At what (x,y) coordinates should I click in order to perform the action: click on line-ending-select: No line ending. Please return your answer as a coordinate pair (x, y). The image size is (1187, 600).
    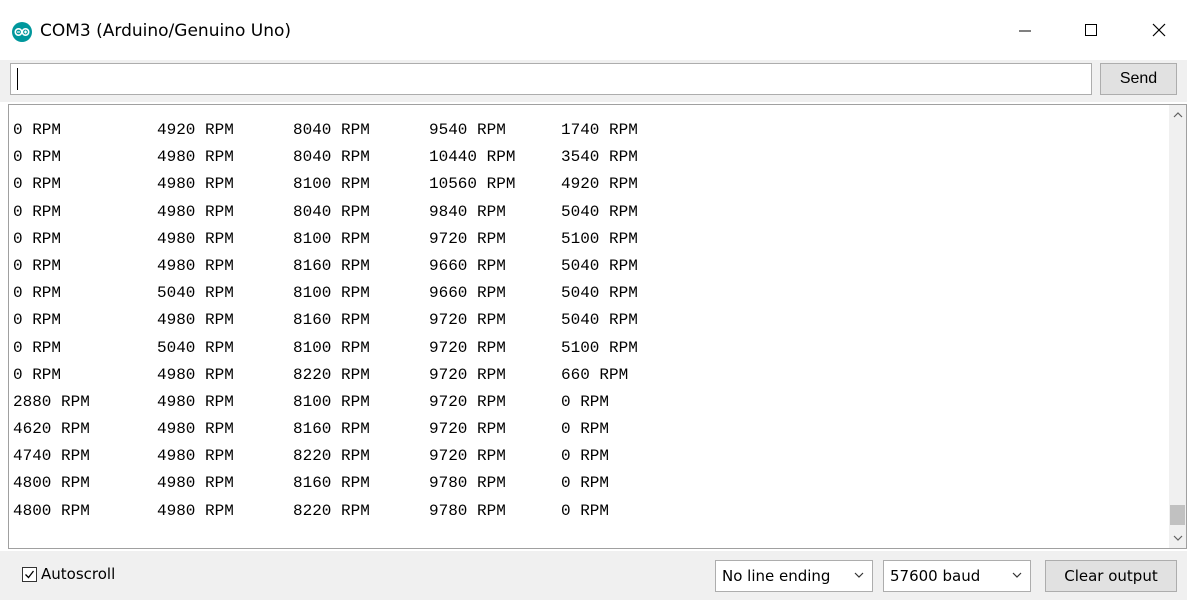
    Looking at the image, I should click on (794, 576).